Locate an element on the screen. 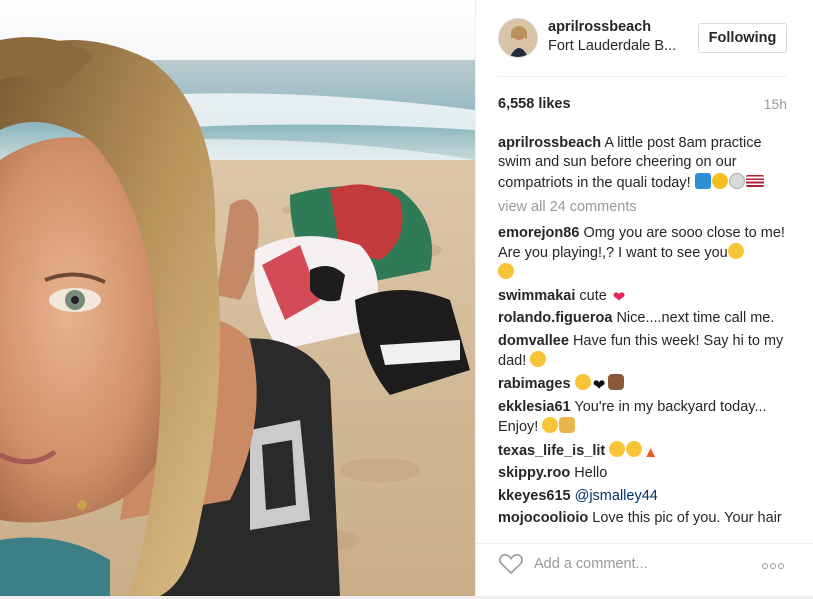 The width and height of the screenshot is (813, 599). view-all-comments-link: view all 24 comments is located at coordinates (644, 207).